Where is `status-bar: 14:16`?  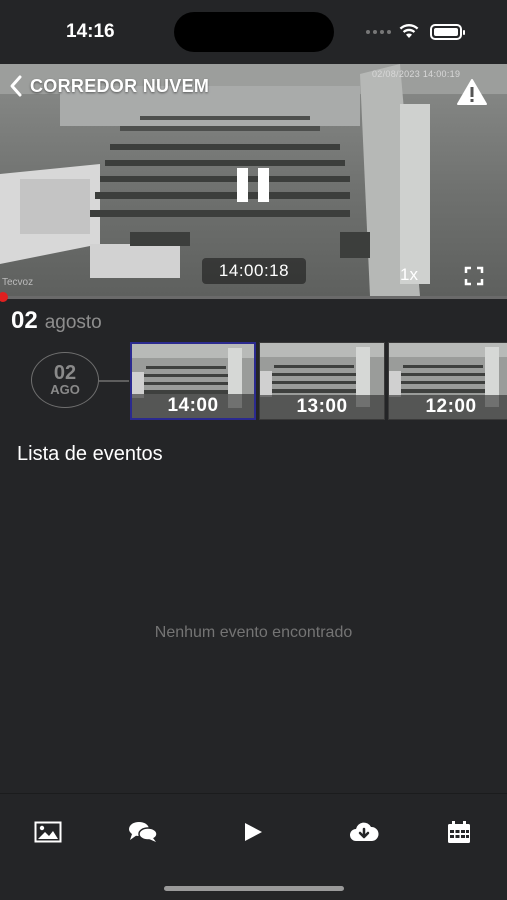 status-bar: 14:16 is located at coordinates (253, 32).